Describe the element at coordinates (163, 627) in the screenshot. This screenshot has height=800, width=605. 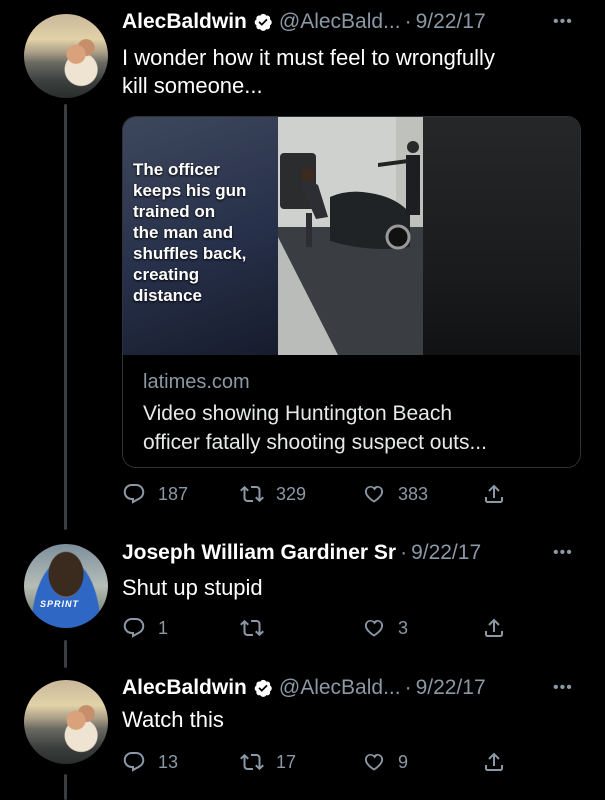
I see `reply-count: 1` at that location.